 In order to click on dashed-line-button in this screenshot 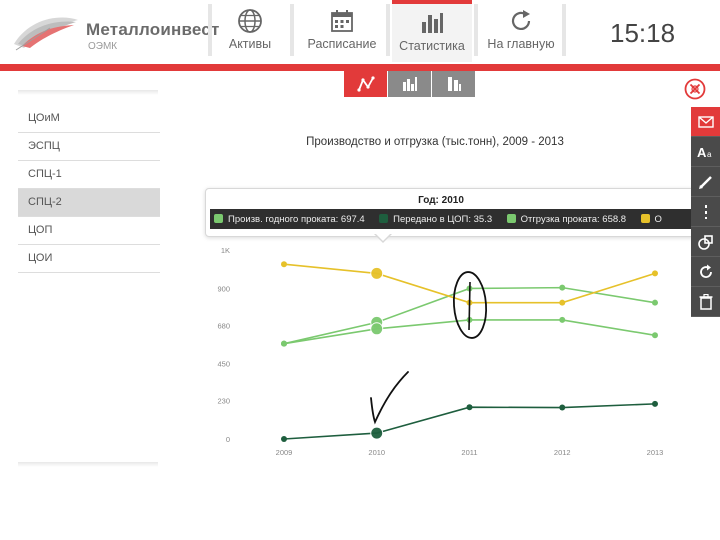, I will do `click(705, 212)`.